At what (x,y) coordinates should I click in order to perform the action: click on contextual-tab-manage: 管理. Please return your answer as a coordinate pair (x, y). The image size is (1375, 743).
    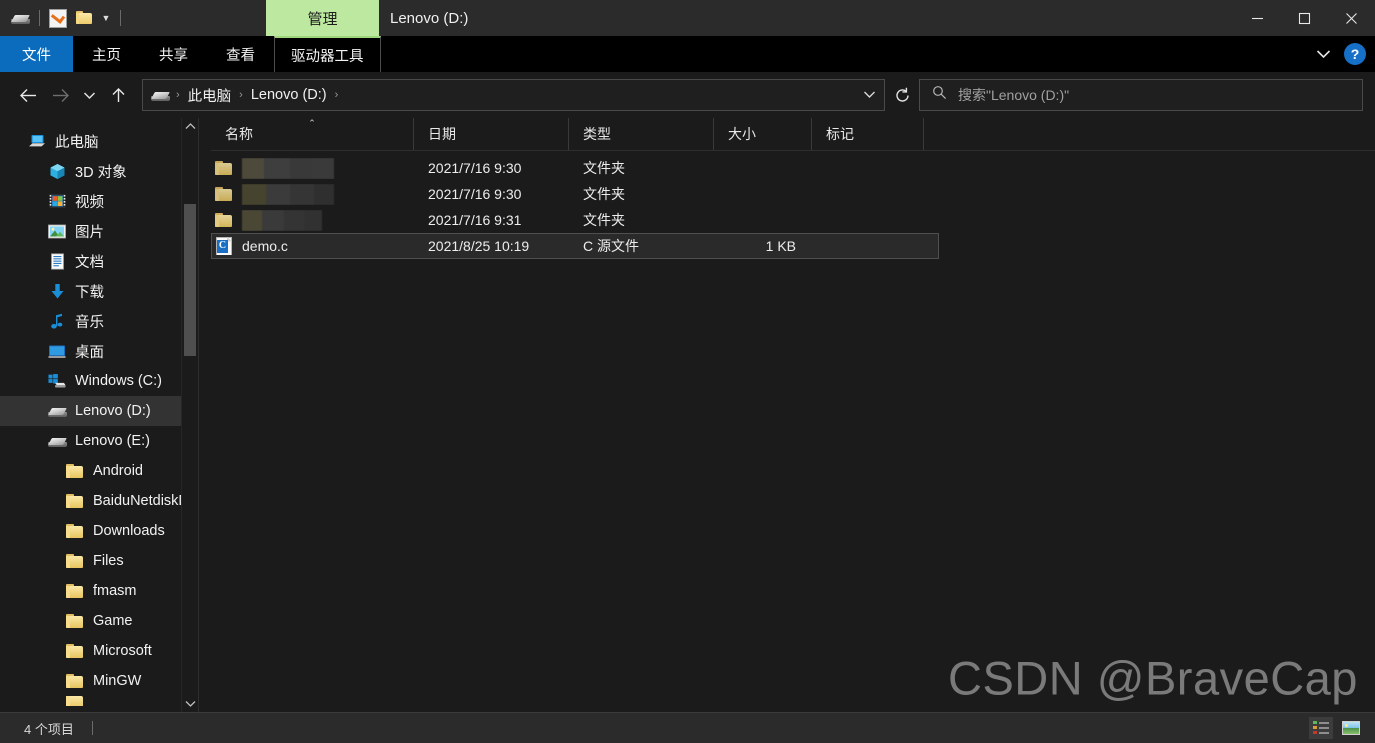
    Looking at the image, I should click on (322, 18).